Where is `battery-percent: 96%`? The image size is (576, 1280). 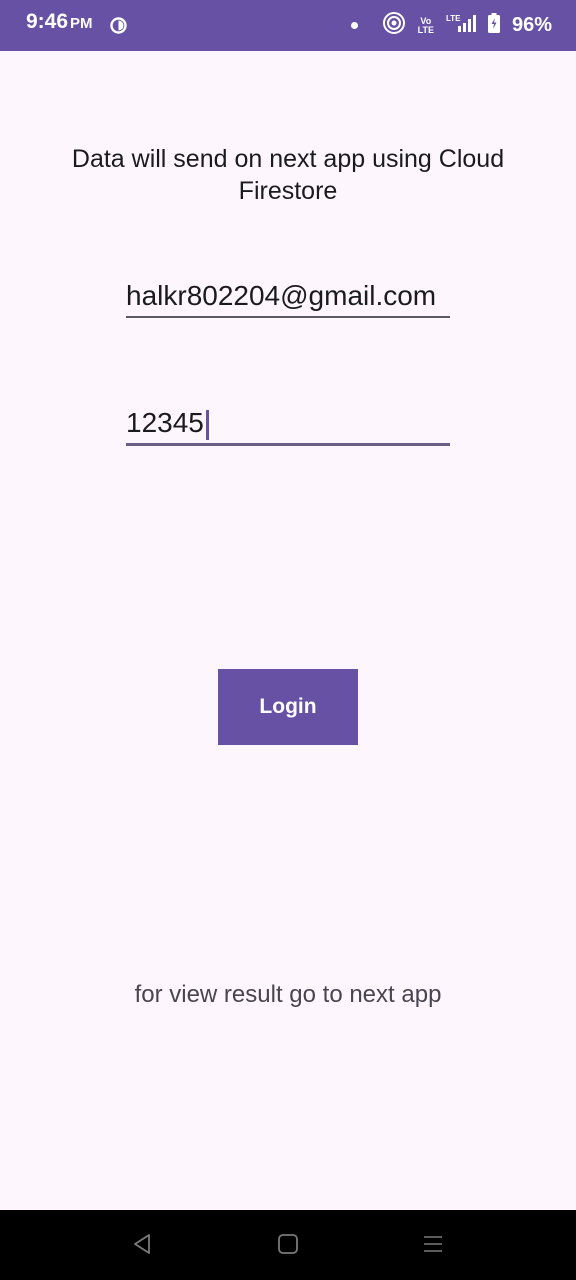 battery-percent: 96% is located at coordinates (531, 25).